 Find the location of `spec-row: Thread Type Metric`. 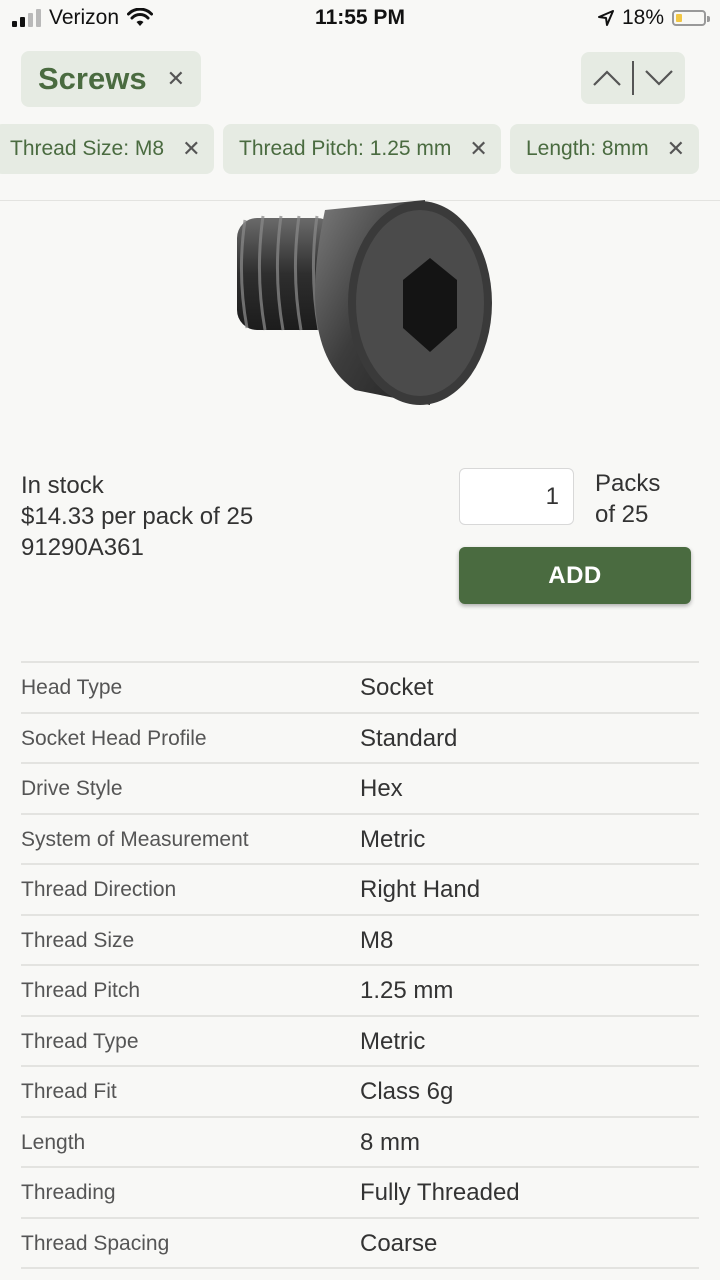

spec-row: Thread Type Metric is located at coordinates (360, 1042).